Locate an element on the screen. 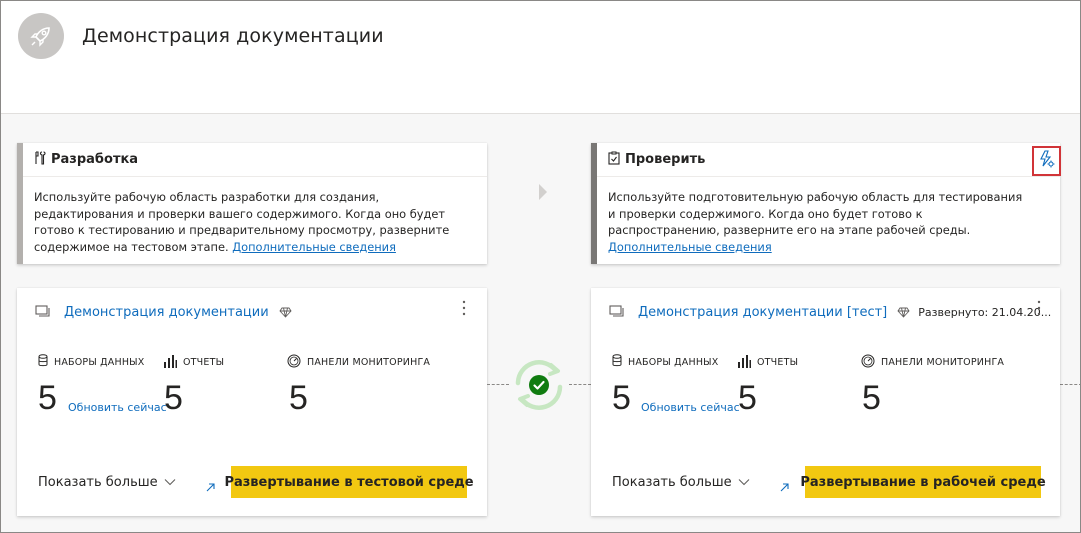 The height and width of the screenshot is (533, 1081). deployment-rules-button is located at coordinates (1046, 161).